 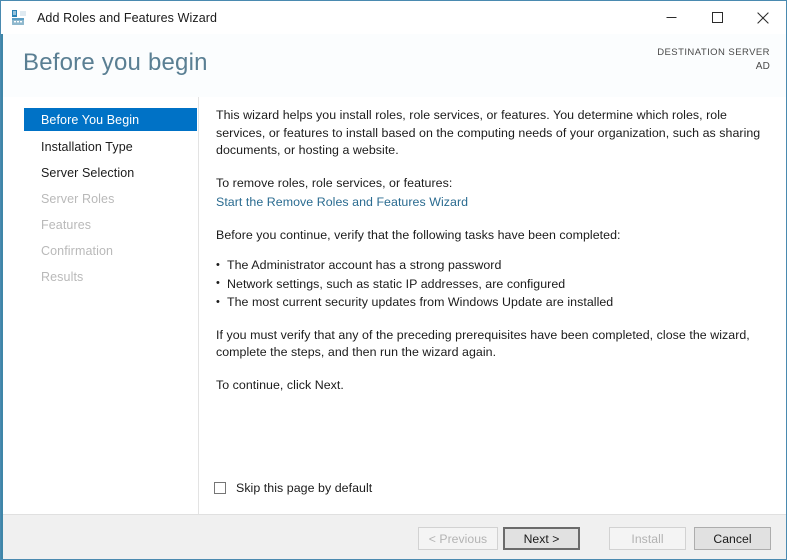 What do you see at coordinates (732, 538) in the screenshot?
I see `cancel-button: Cancel` at bounding box center [732, 538].